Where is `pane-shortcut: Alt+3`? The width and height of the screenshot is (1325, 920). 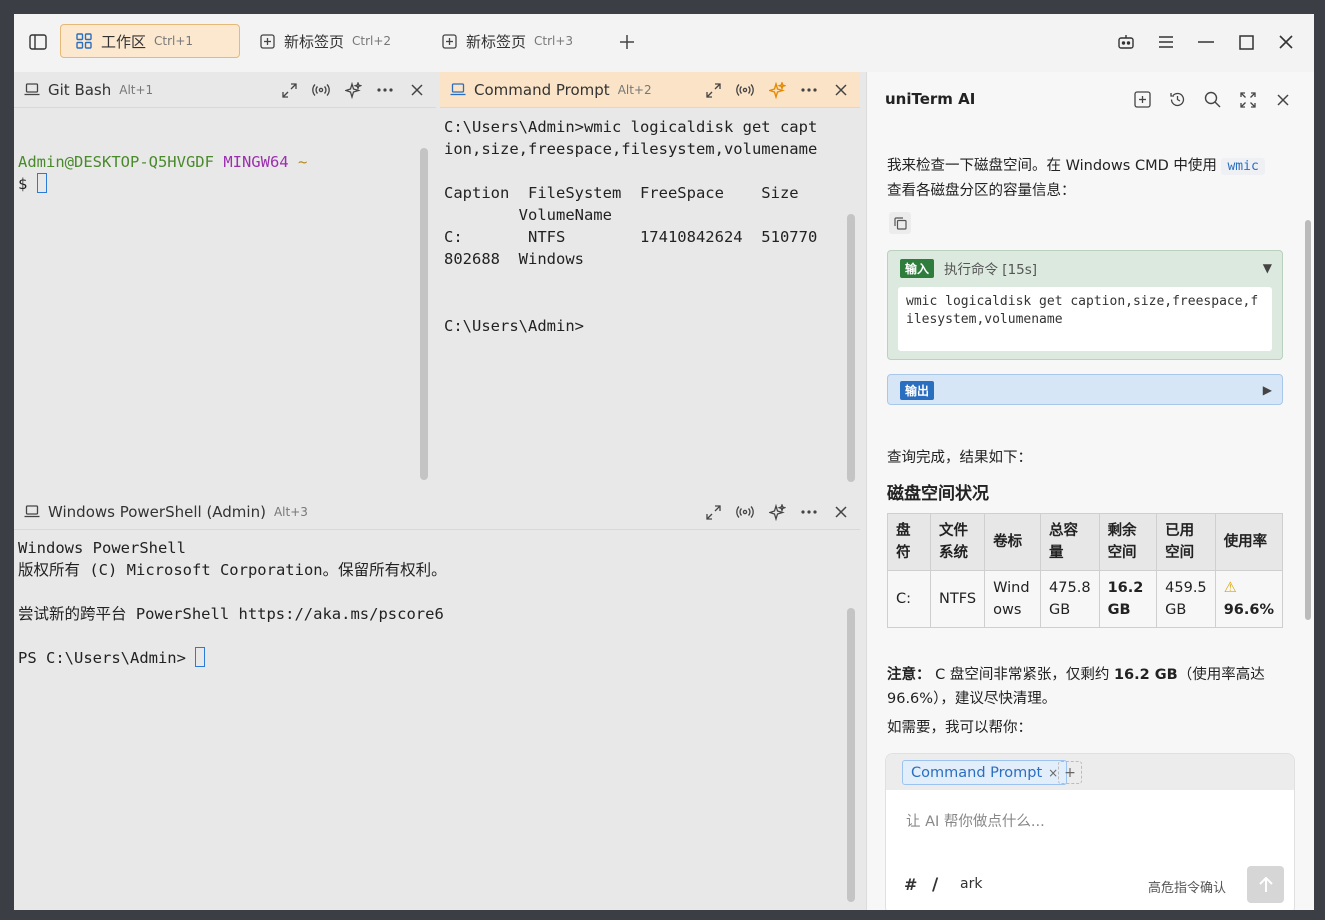
pane-shortcut: Alt+3 is located at coordinates (290, 511).